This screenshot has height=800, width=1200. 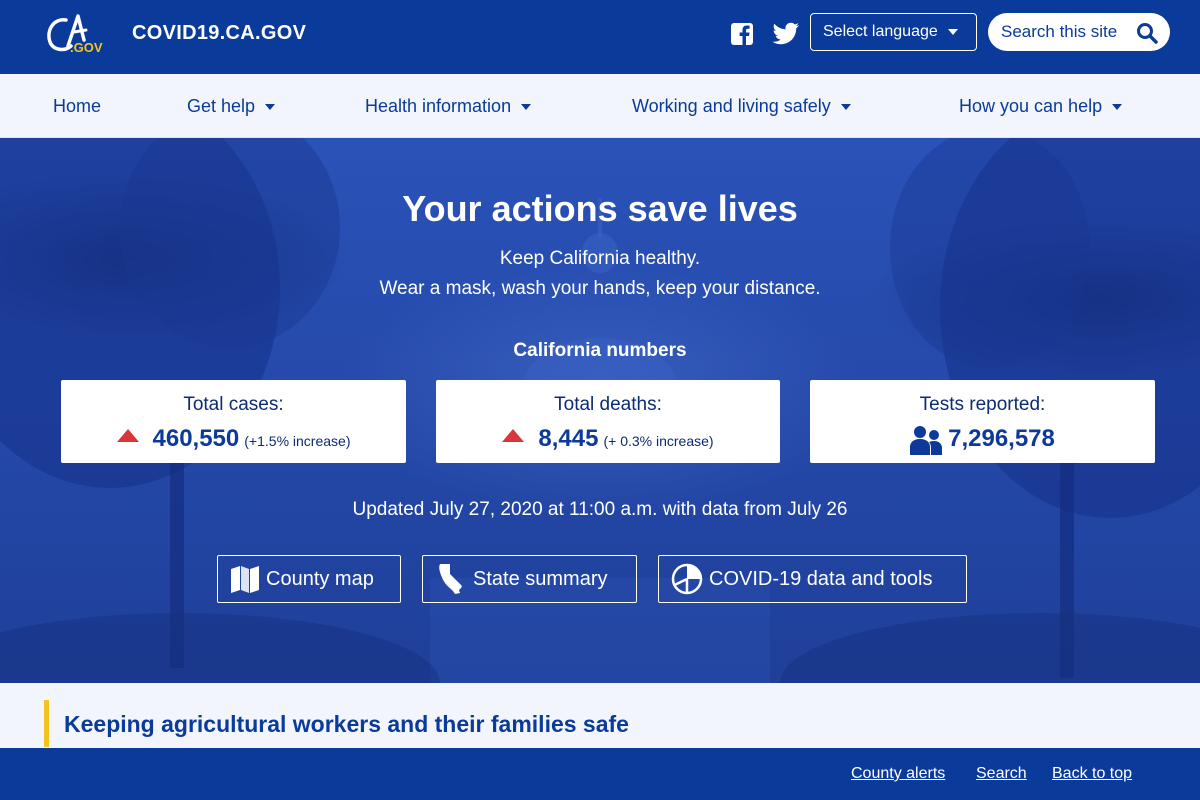 I want to click on covid-data-tools-button: COVID-19 data and tools, so click(x=812, y=579).